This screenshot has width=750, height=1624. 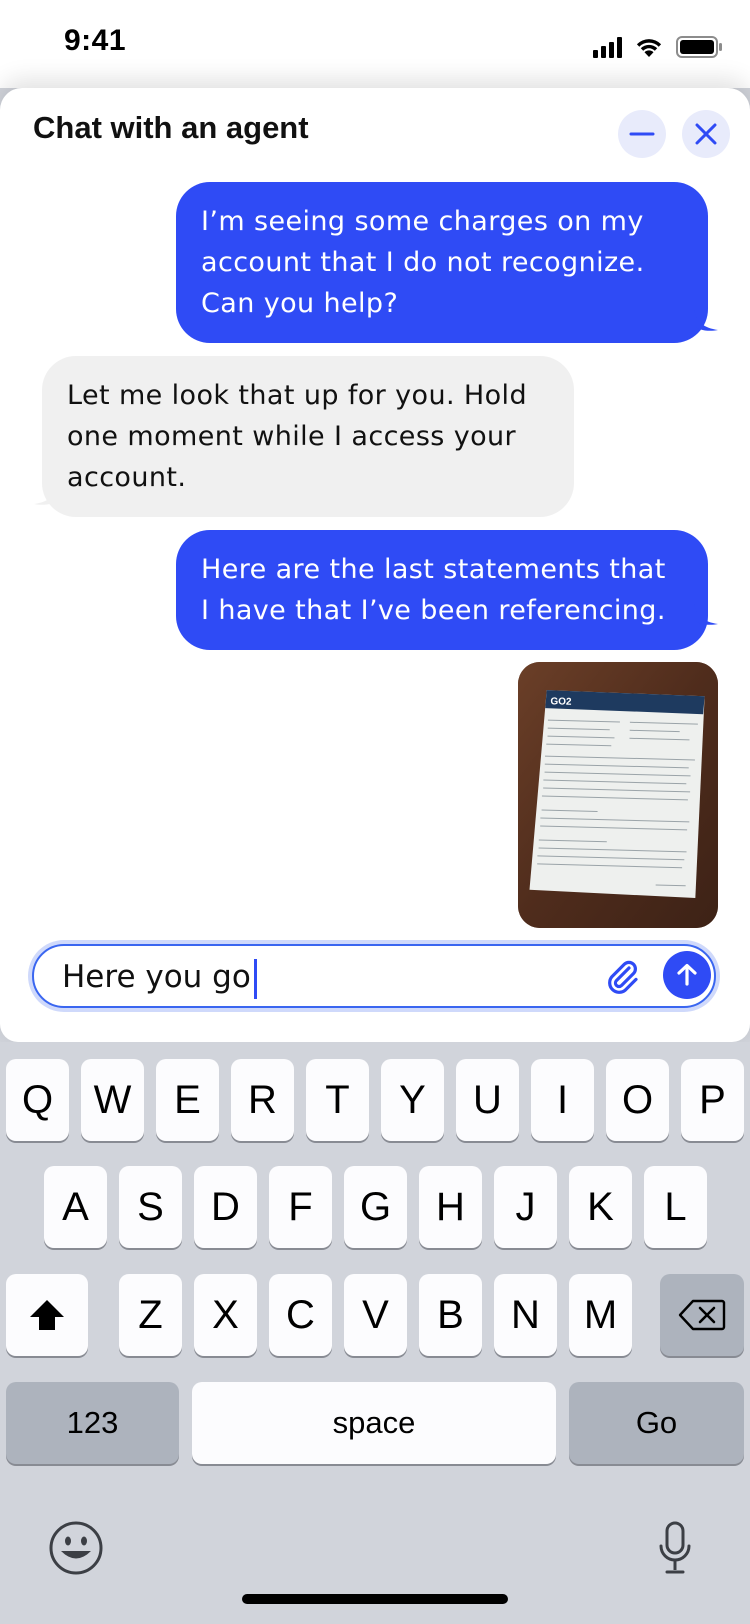 What do you see at coordinates (525, 1315) in the screenshot?
I see `key-n: N` at bounding box center [525, 1315].